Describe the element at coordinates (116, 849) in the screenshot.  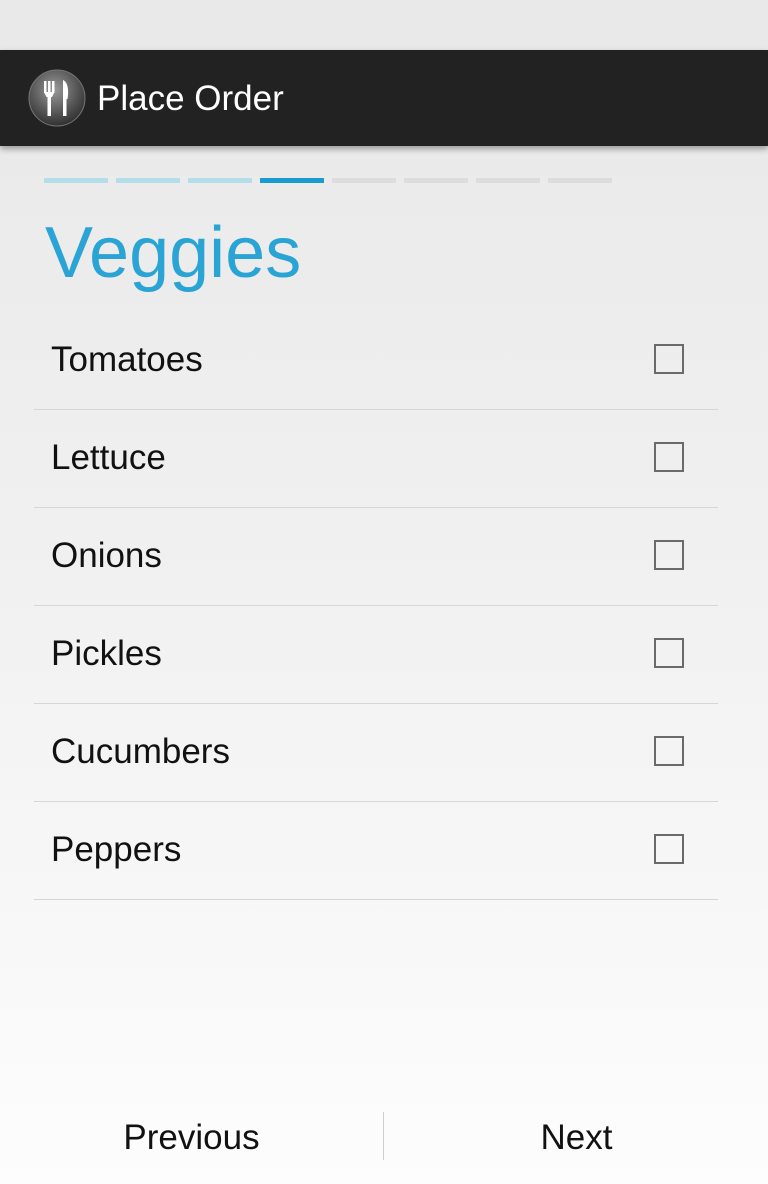
I see `list-item-label: Peppers` at that location.